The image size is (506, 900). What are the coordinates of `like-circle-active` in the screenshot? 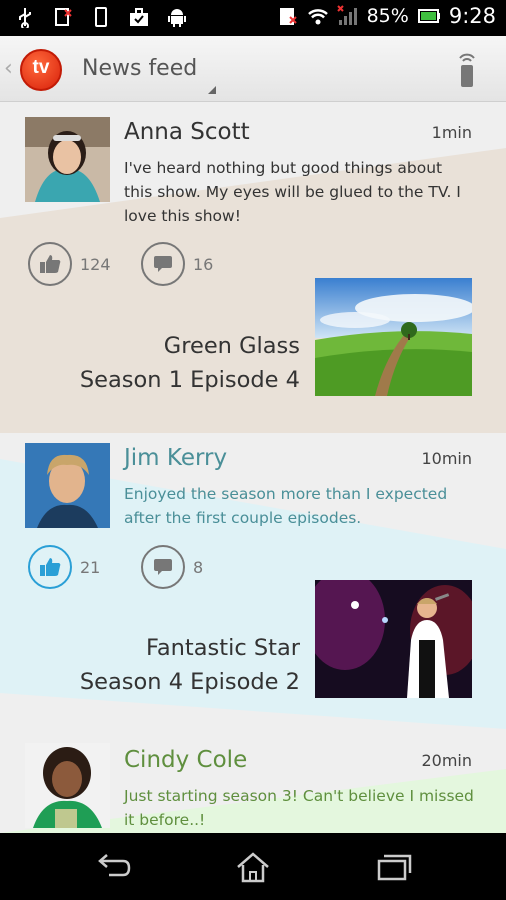 It's located at (50, 567).